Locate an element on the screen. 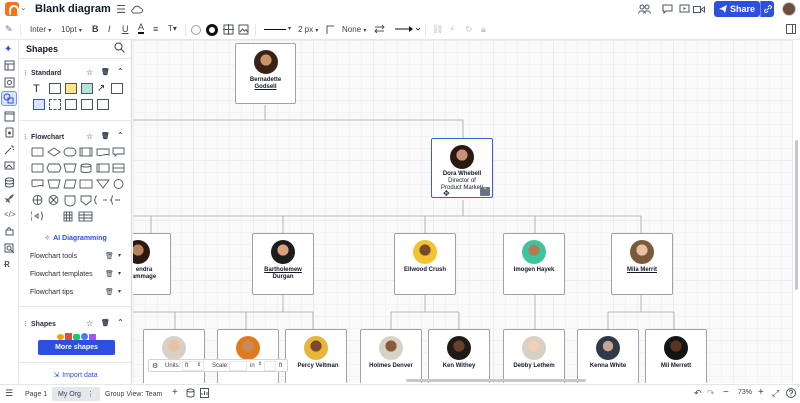 This screenshot has height=403, width=800. action-icon: ⚡ is located at coordinates (452, 29).